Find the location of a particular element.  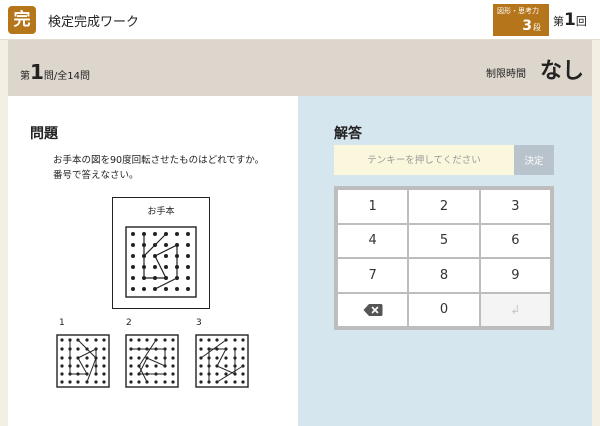

option-1-label: 1 is located at coordinates (62, 323).